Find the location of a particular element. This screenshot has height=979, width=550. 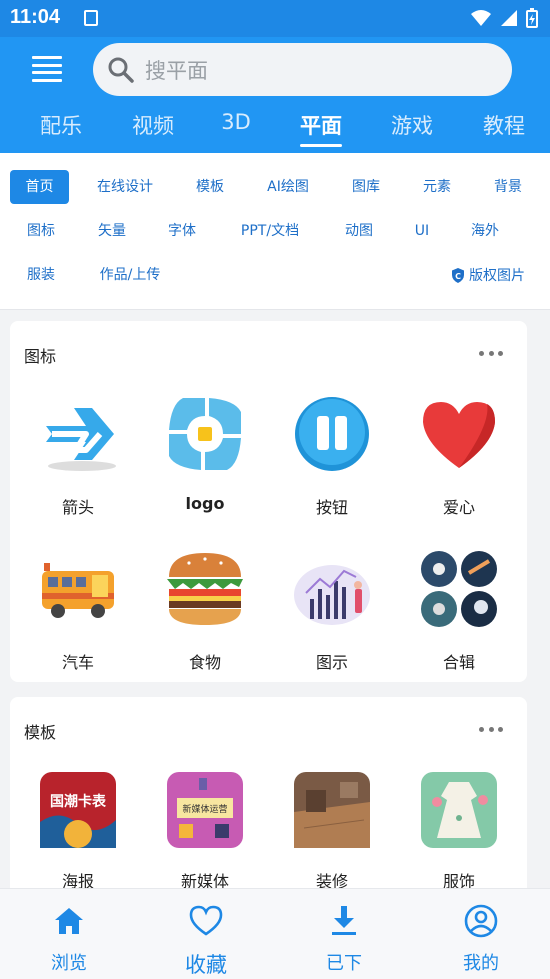

icon-item-label: 箭头 is located at coordinates (77, 507).